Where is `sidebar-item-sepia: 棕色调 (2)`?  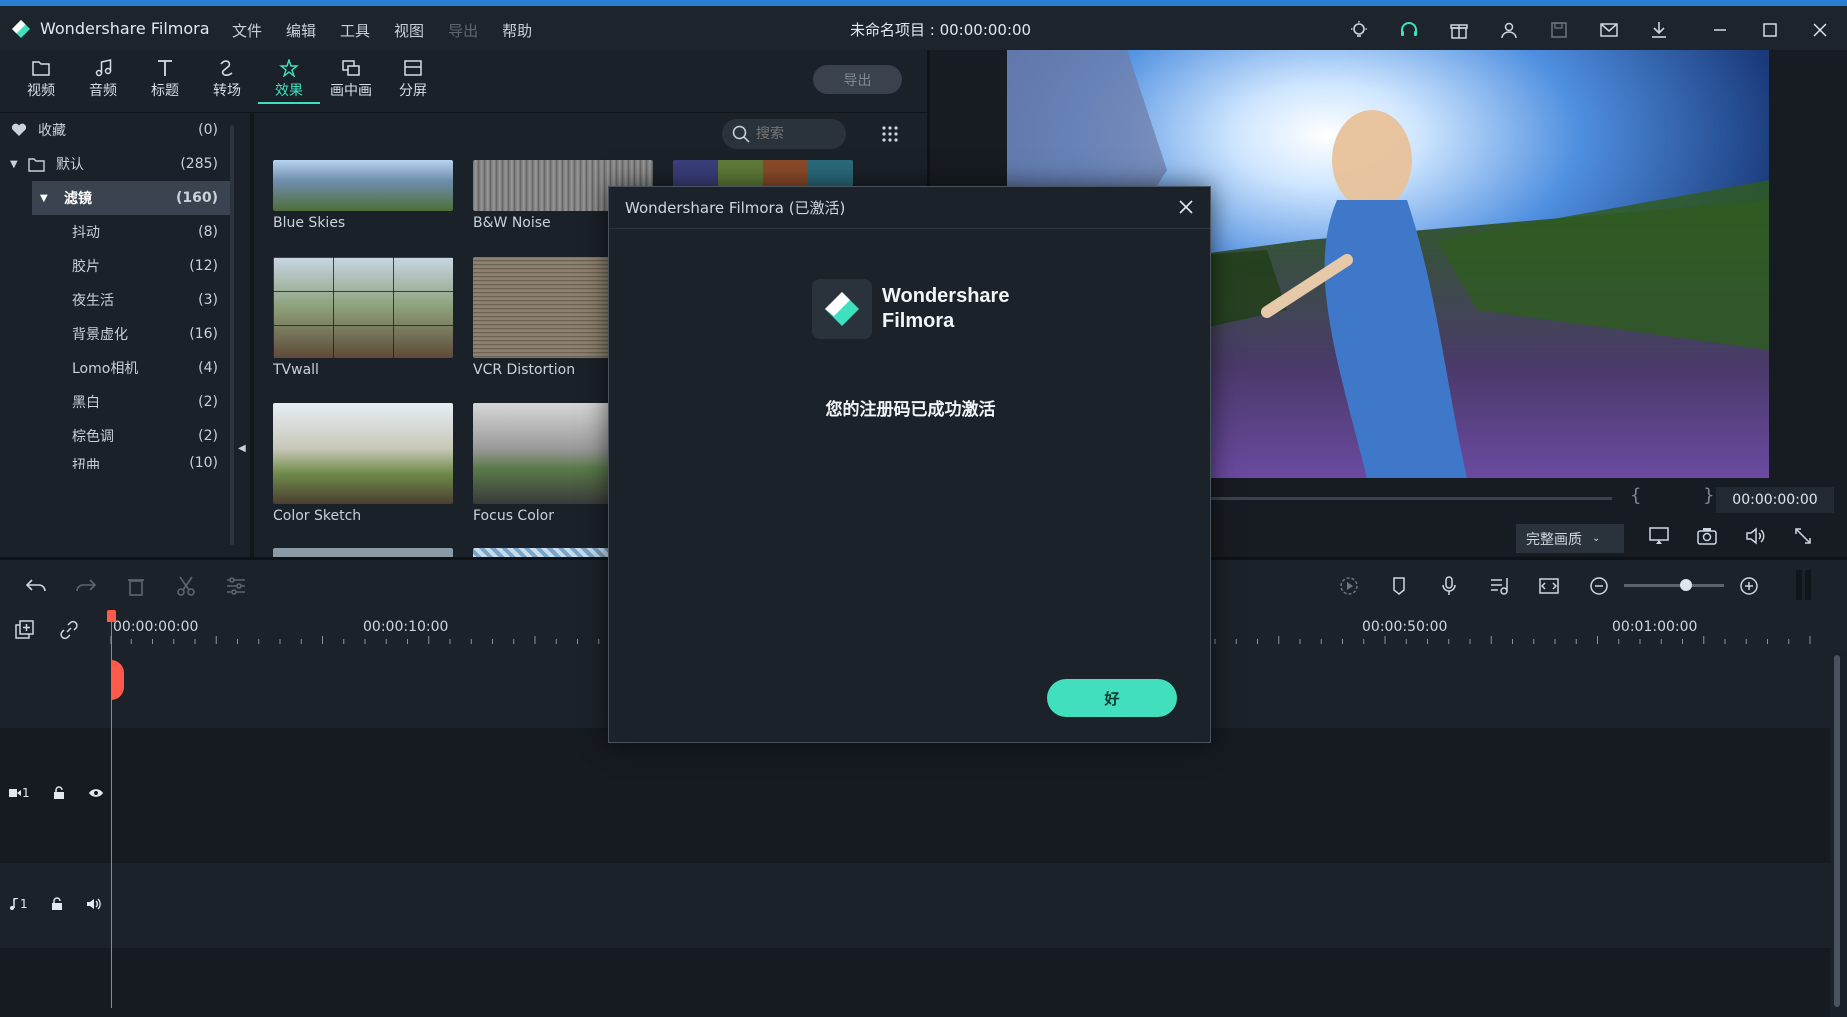
sidebar-item-sepia: 棕色调 (2) is located at coordinates (116, 436).